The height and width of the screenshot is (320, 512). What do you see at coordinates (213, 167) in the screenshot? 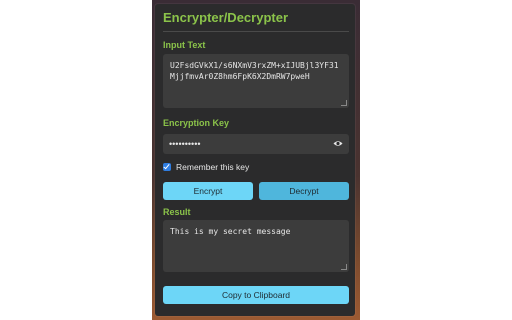
I see `remember-key-label: Remember this key` at bounding box center [213, 167].